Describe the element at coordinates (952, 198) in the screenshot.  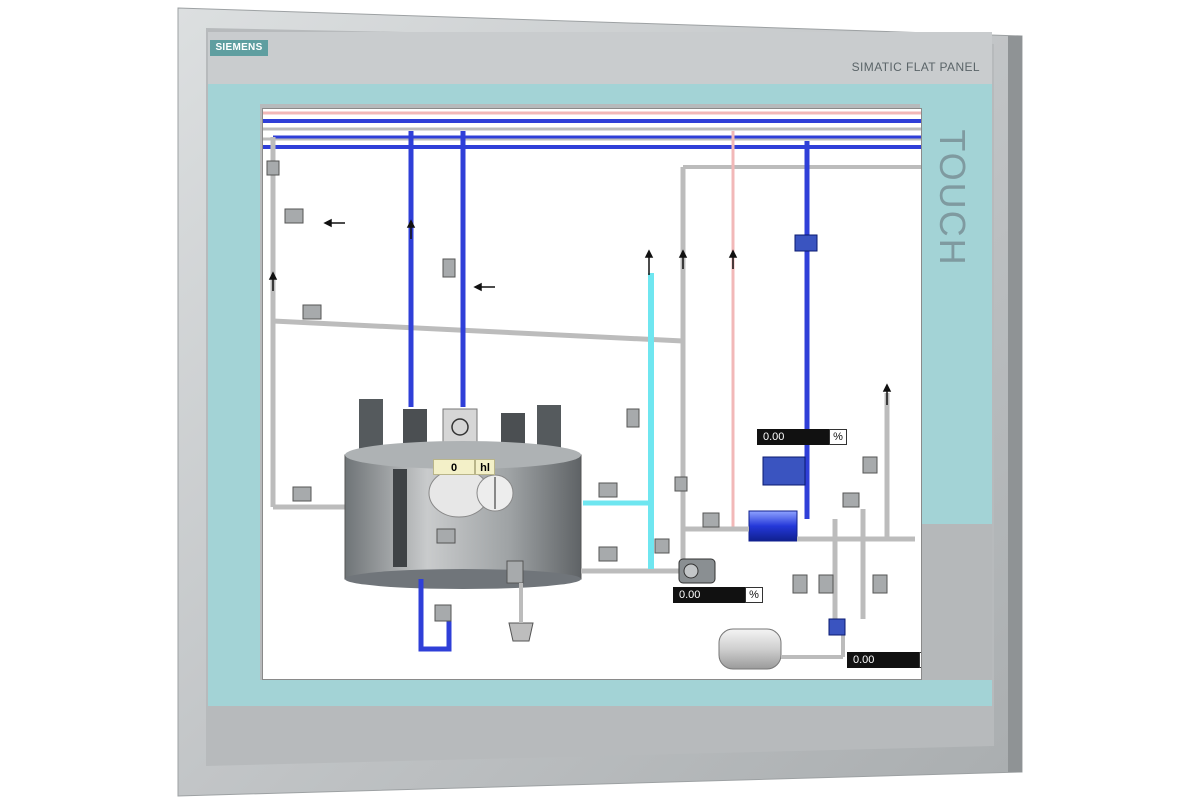
I see `touch-label: TOUCH` at that location.